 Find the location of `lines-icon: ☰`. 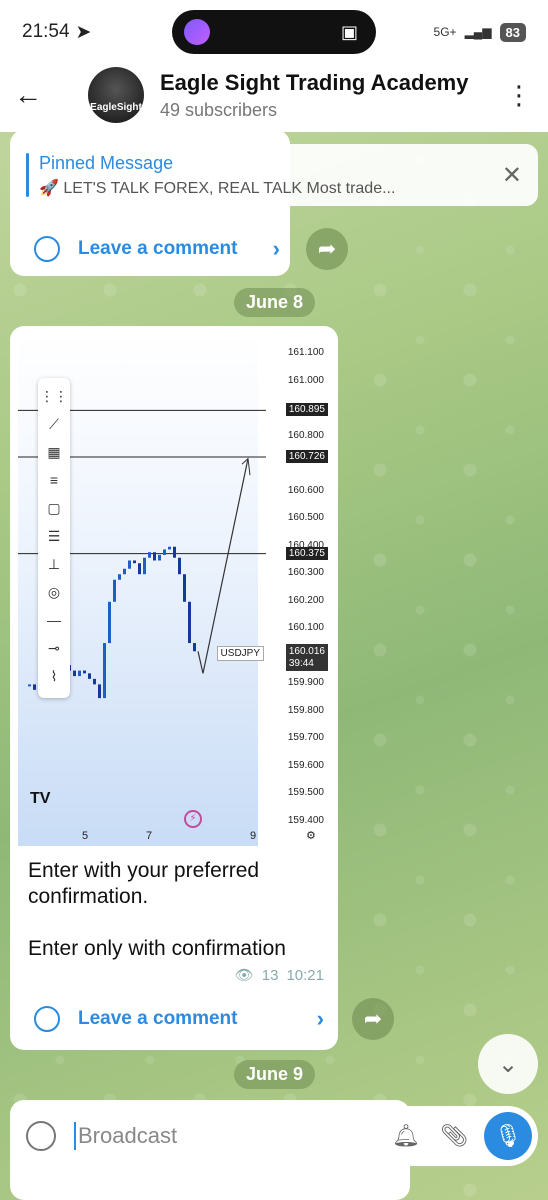

lines-icon: ☰ is located at coordinates (54, 536).